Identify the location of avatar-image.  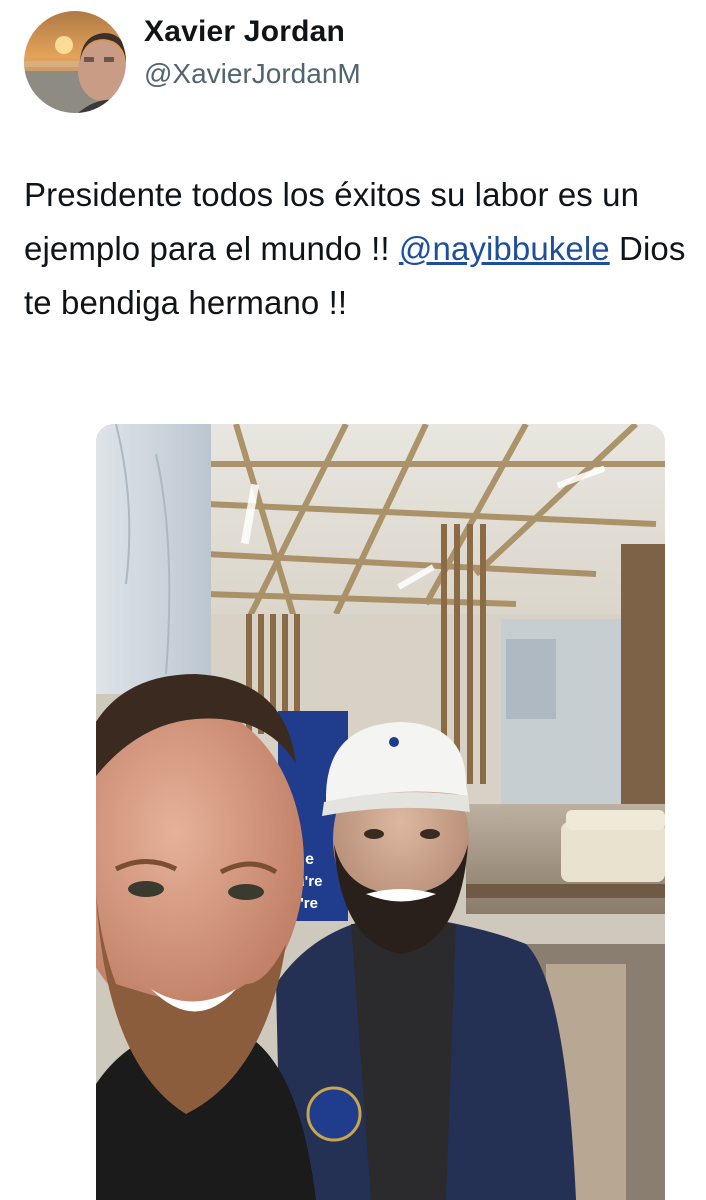
(75, 62).